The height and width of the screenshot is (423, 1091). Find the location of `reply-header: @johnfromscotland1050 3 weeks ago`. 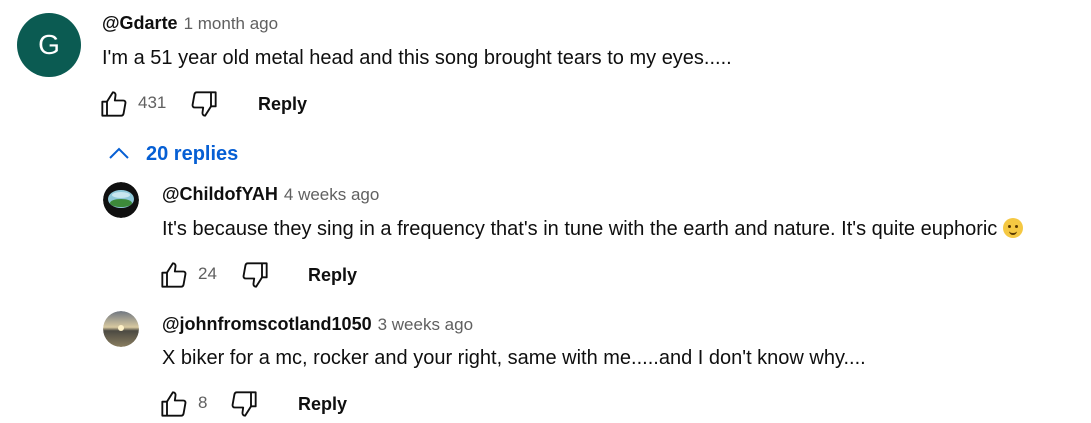

reply-header: @johnfromscotland1050 3 weeks ago is located at coordinates (317, 324).